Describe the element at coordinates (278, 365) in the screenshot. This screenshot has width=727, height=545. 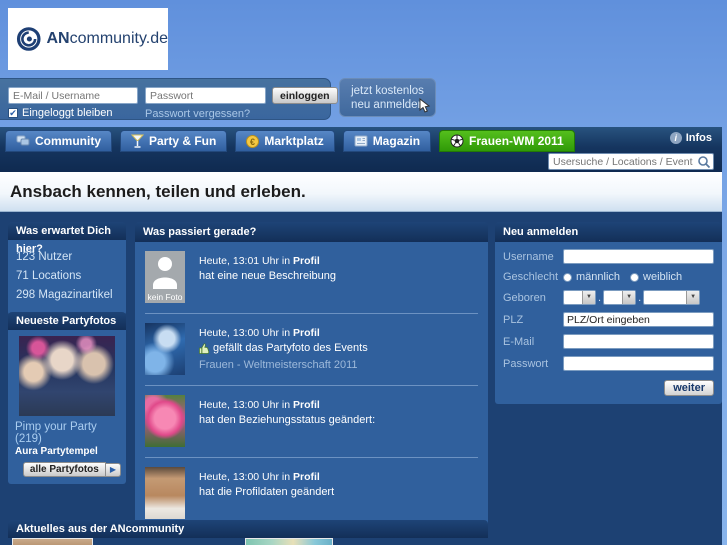
I see `feed-event-link: Frauen - Weltmeisterschaft 2011` at that location.